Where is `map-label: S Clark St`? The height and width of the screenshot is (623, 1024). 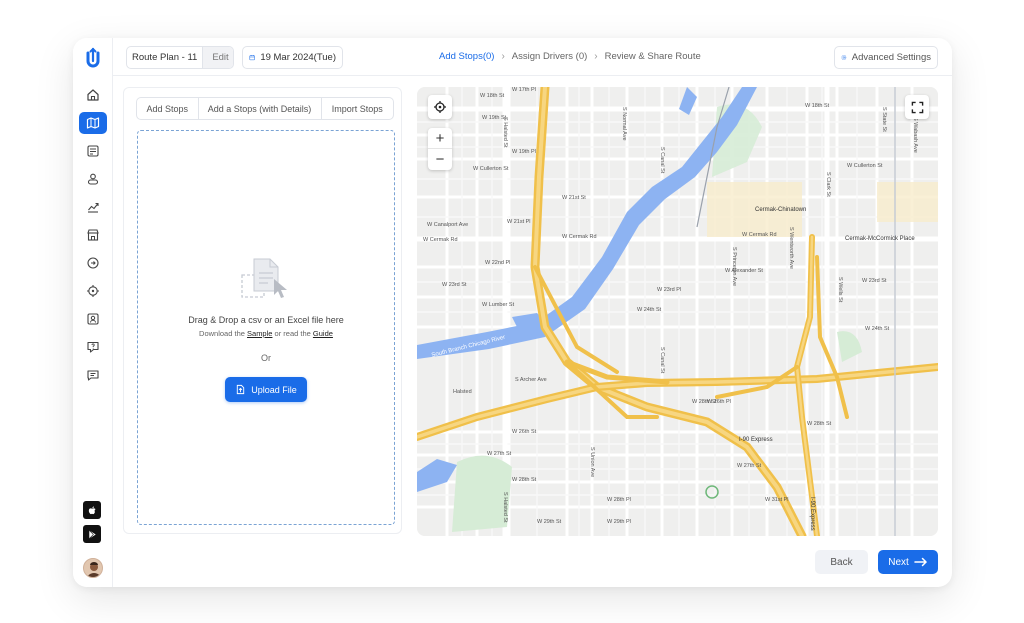 map-label: S Clark St is located at coordinates (828, 184).